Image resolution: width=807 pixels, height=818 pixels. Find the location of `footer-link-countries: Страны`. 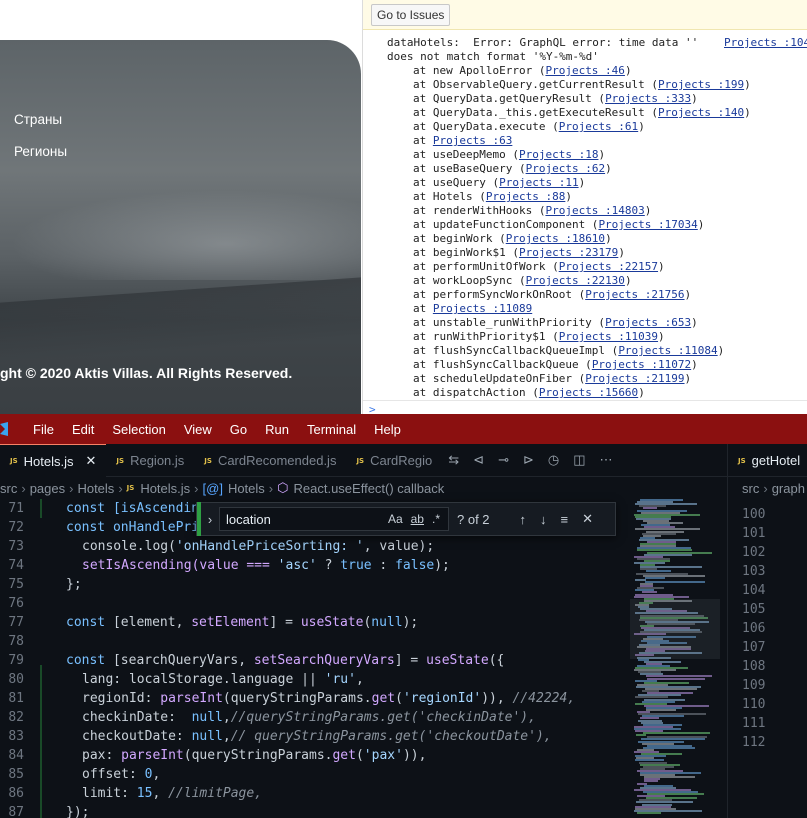

footer-link-countries: Страны is located at coordinates (38, 119).